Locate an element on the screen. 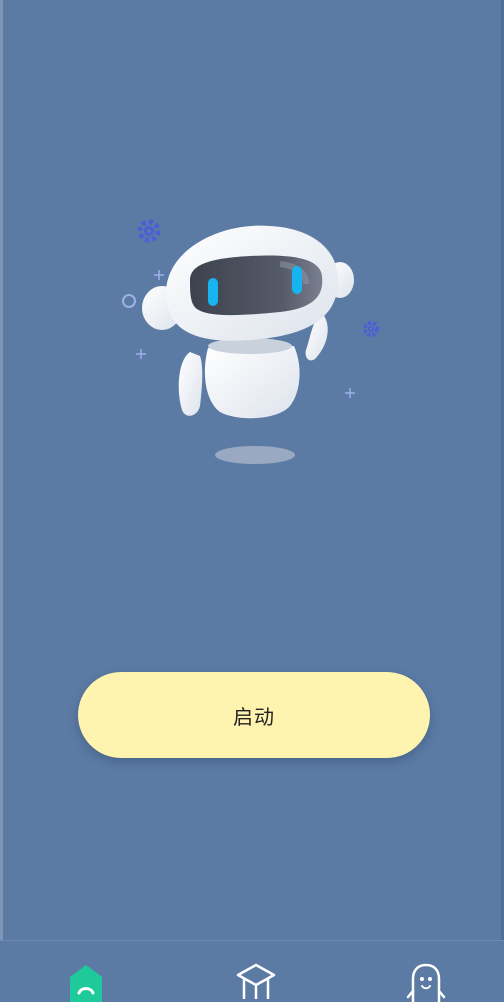  tab-learn is located at coordinates (256, 980).